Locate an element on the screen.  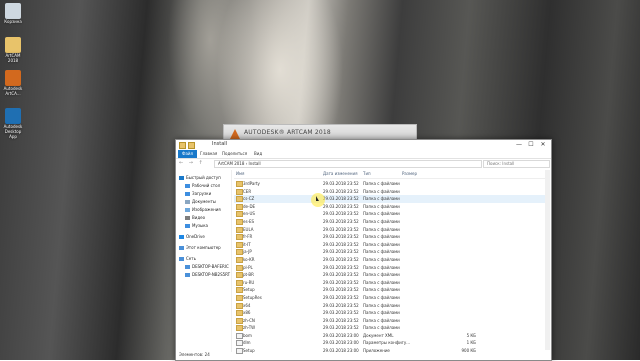
cursor-highlight is located at coordinates (318, 200).